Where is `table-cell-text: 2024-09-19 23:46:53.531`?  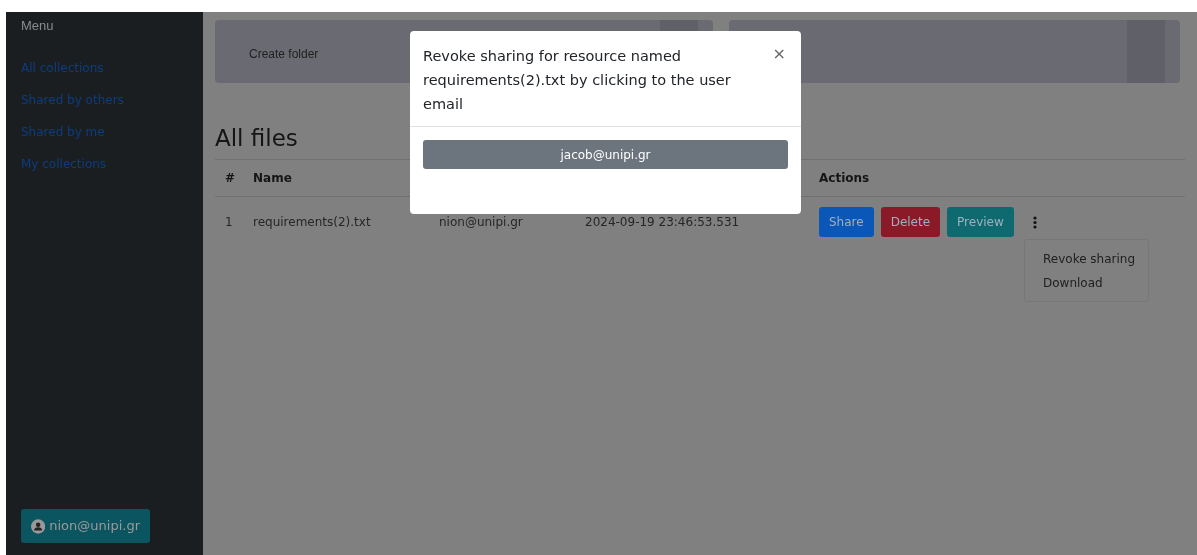 table-cell-text: 2024-09-19 23:46:53.531 is located at coordinates (663, 222).